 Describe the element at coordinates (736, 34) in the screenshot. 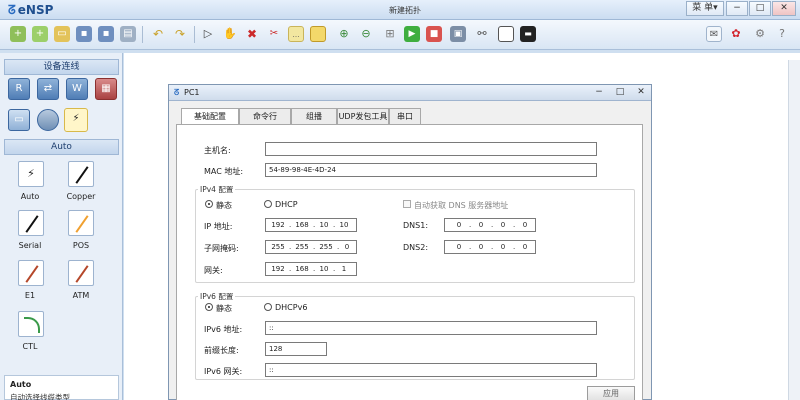

I see `huawei-icon: ✿` at that location.